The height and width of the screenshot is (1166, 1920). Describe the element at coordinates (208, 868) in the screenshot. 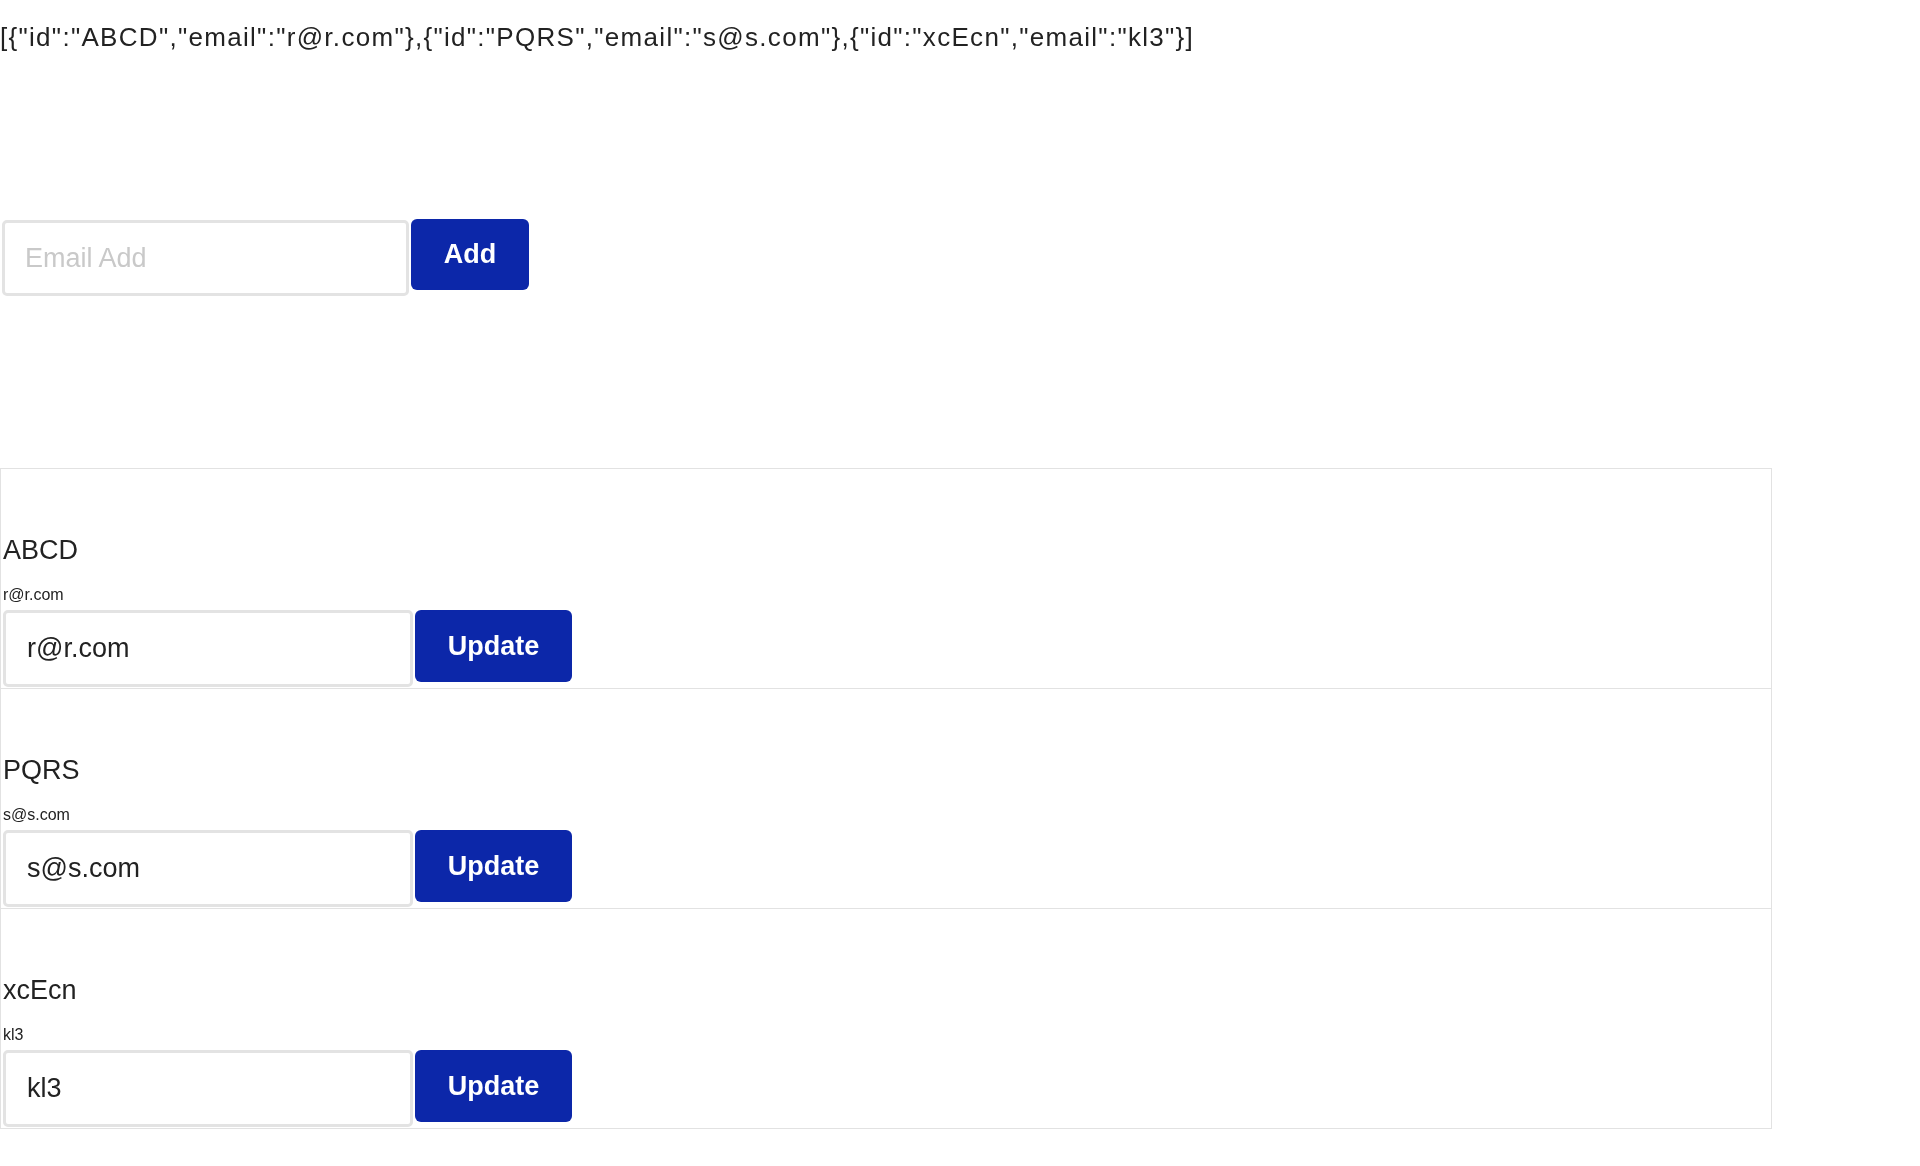

I see `email-input-field: s@s.com` at that location.